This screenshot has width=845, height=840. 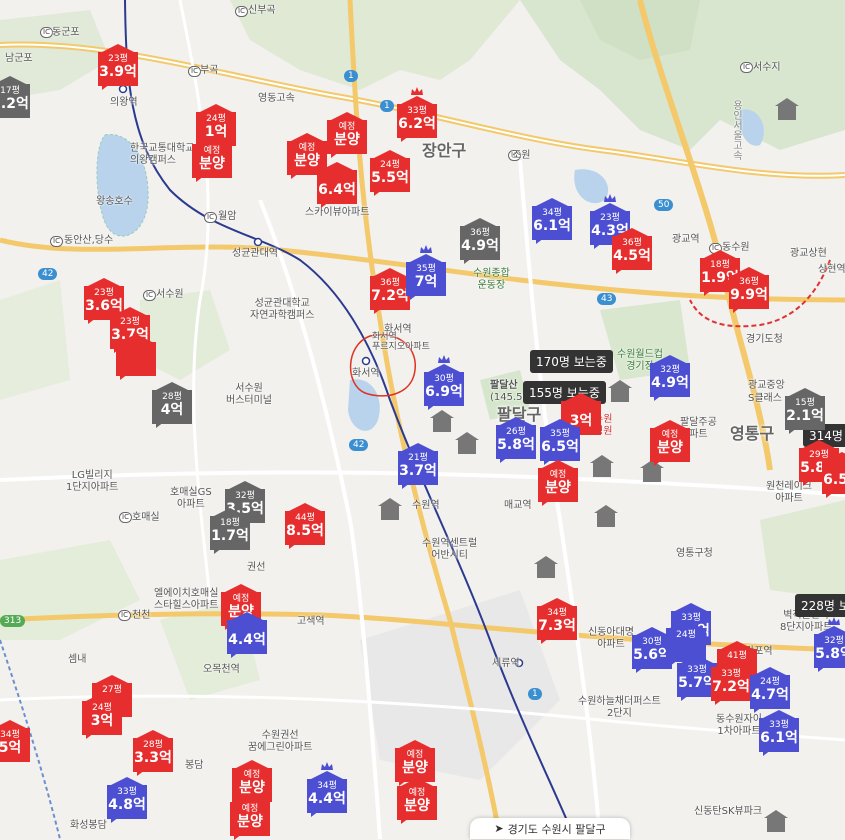 I want to click on marker-size-label: 23평, so click(x=118, y=59).